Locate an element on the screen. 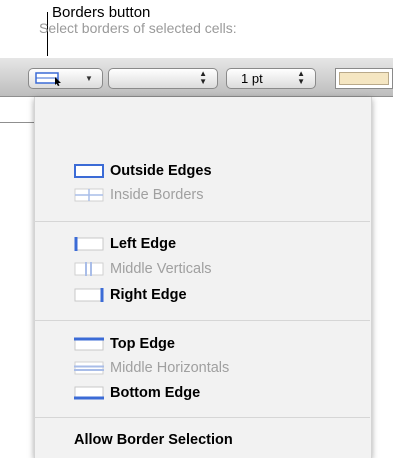 The image size is (393, 458). border-width-popup: 1 pt ▲ ▼ is located at coordinates (271, 78).